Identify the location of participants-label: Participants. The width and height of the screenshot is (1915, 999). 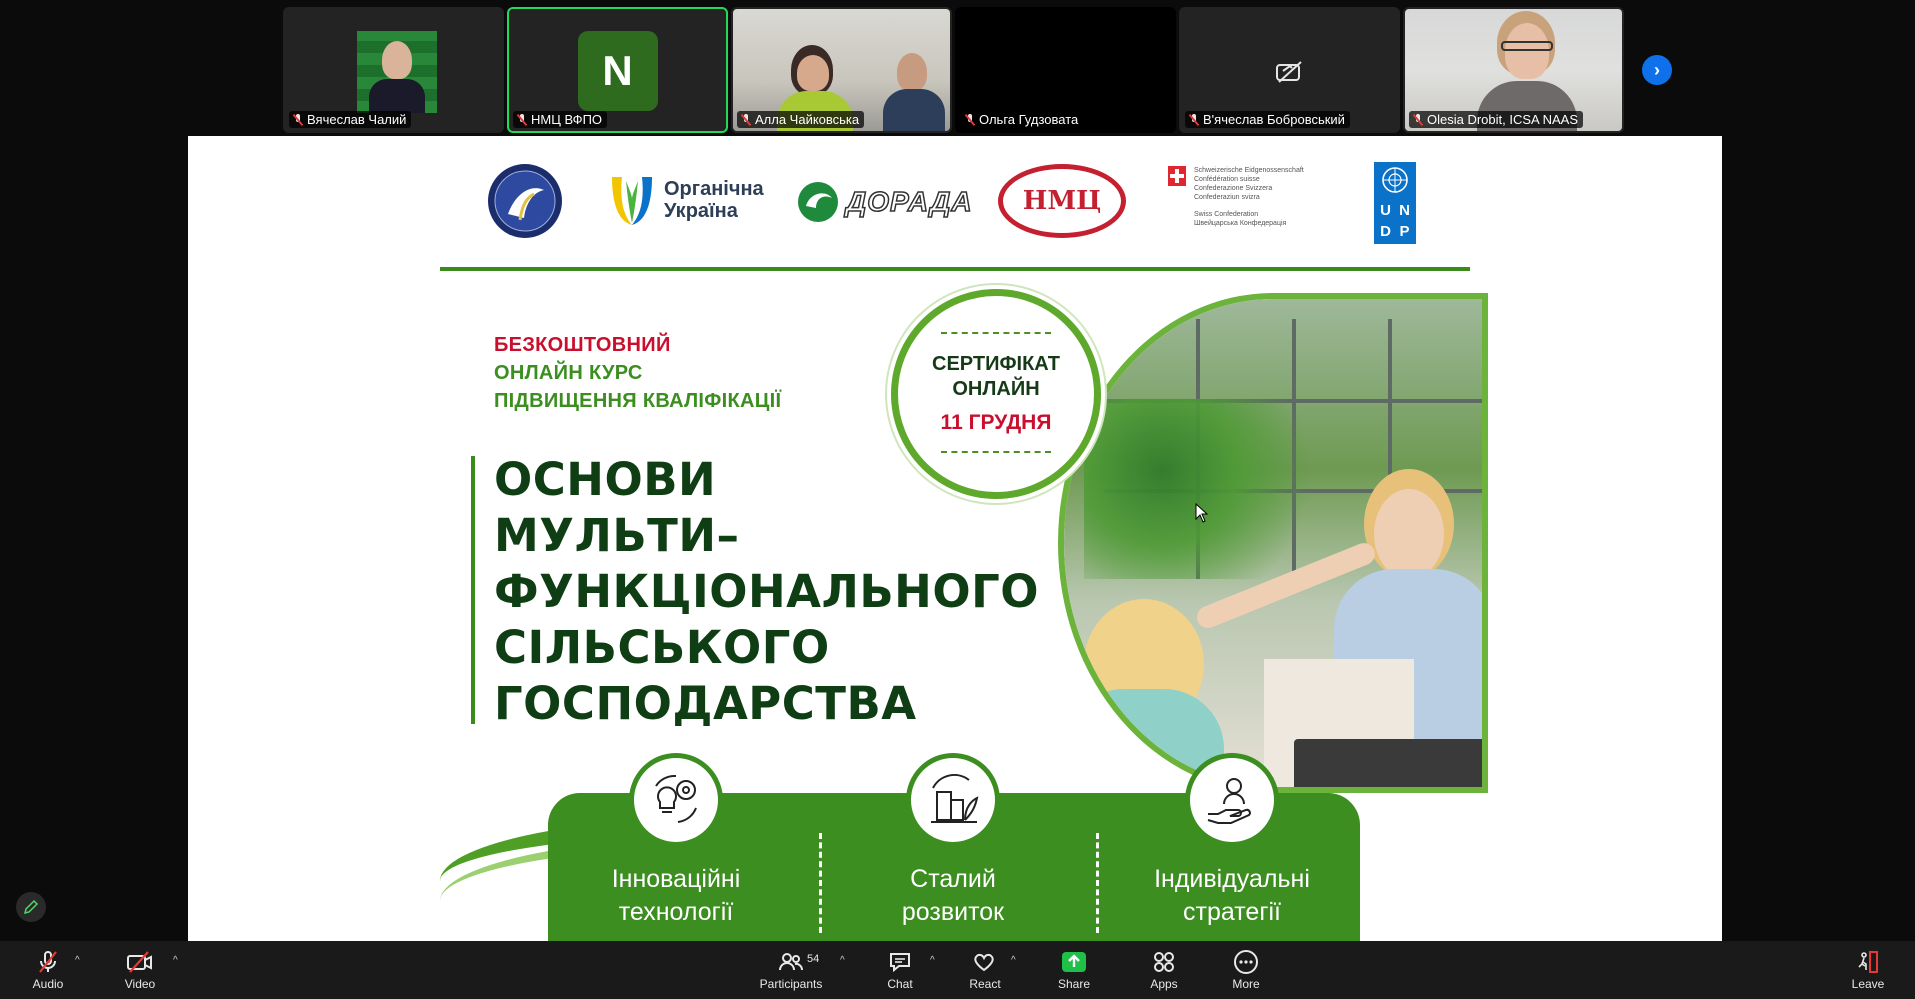
(791, 983).